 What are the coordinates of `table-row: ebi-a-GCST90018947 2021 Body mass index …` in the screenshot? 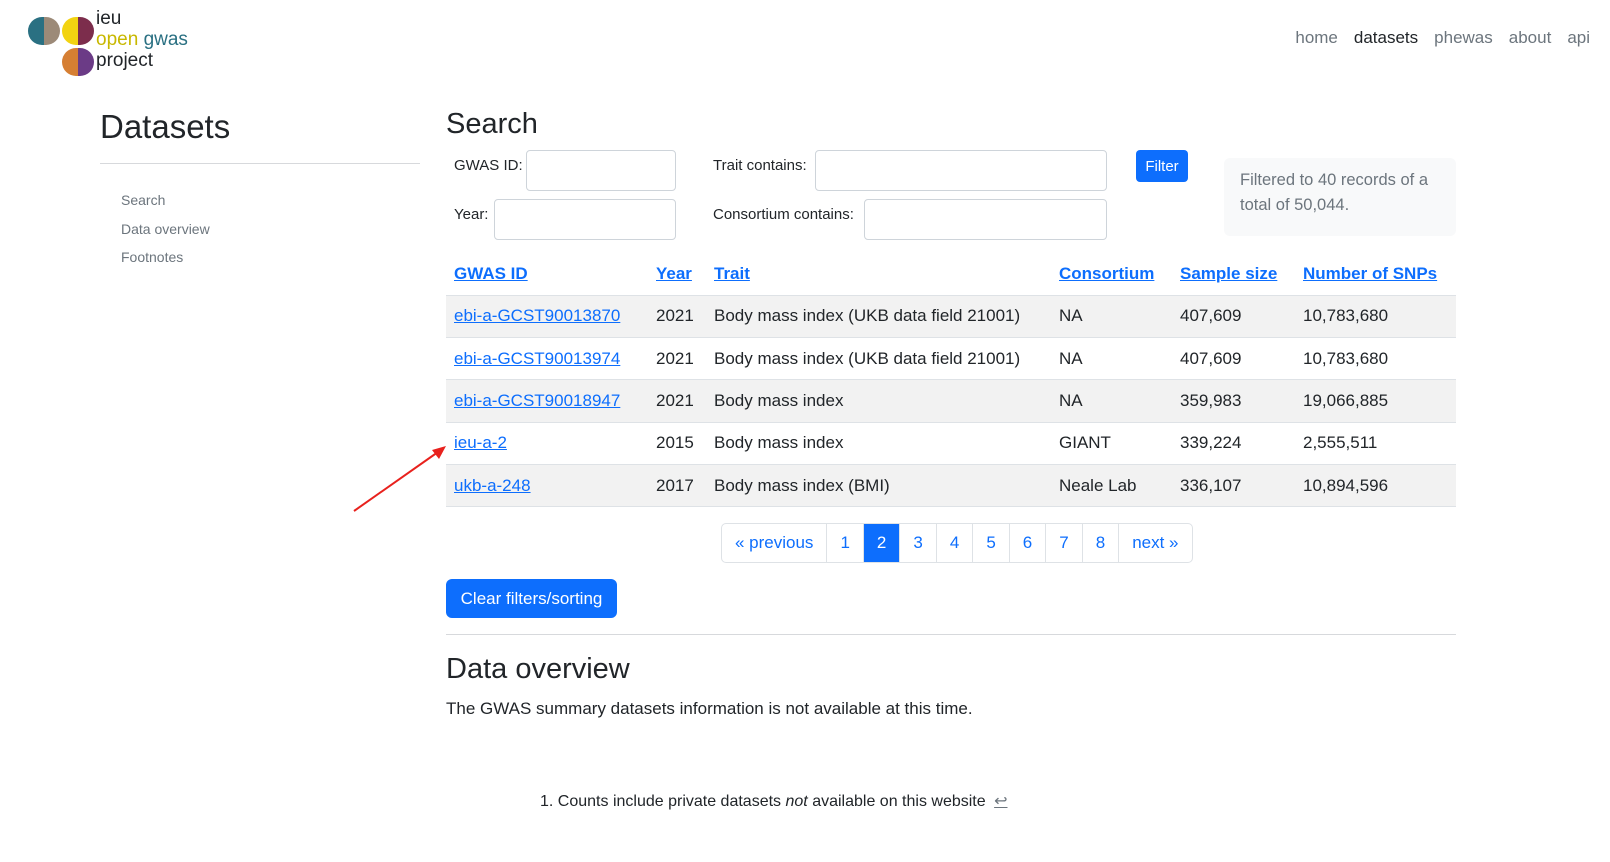 It's located at (951, 401).